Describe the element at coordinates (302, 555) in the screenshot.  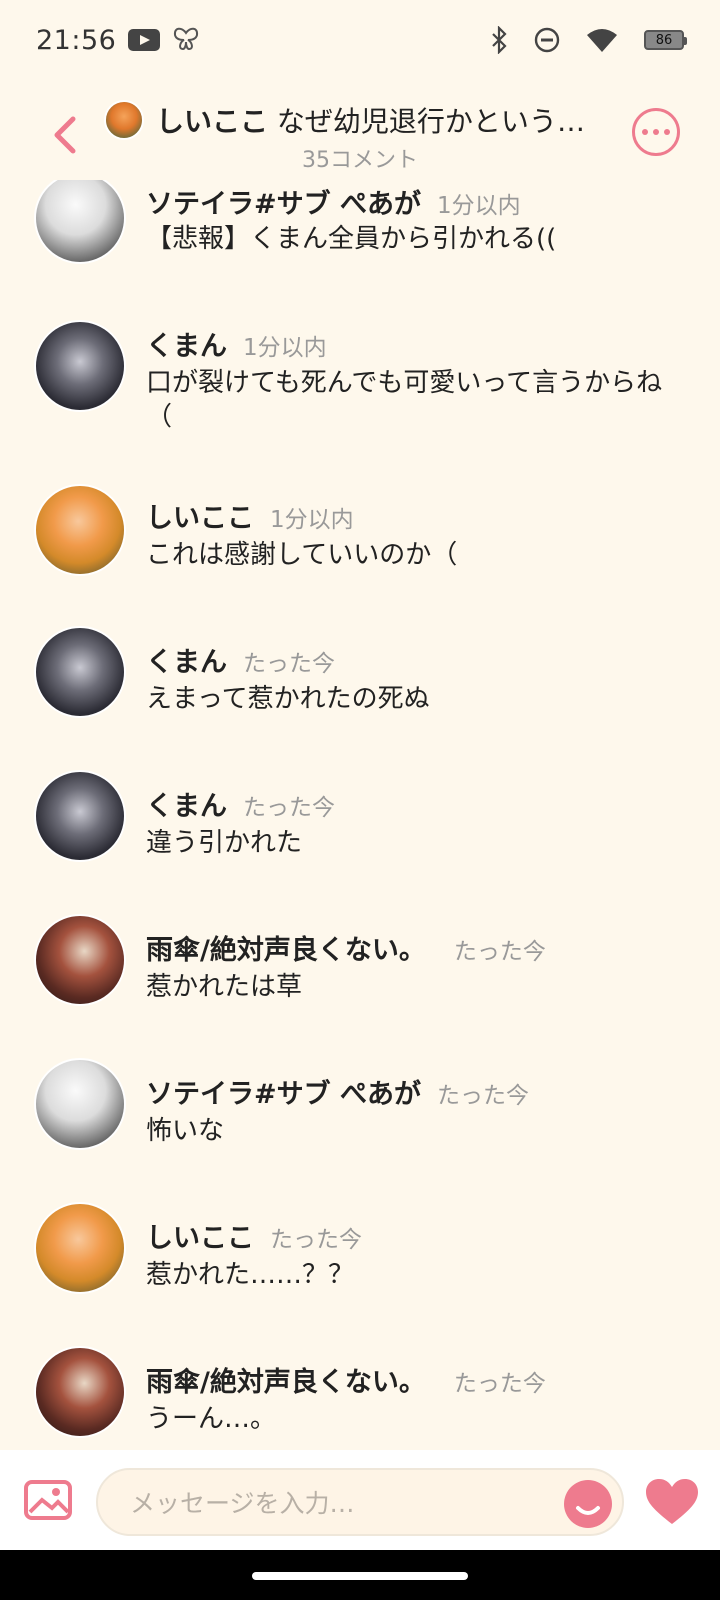
I see `message-text: これは感謝していいのか（` at that location.